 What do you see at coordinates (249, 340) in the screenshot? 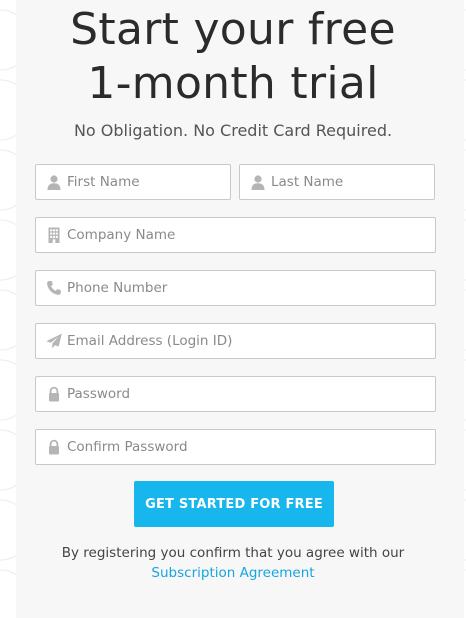
I see `email-input` at bounding box center [249, 340].